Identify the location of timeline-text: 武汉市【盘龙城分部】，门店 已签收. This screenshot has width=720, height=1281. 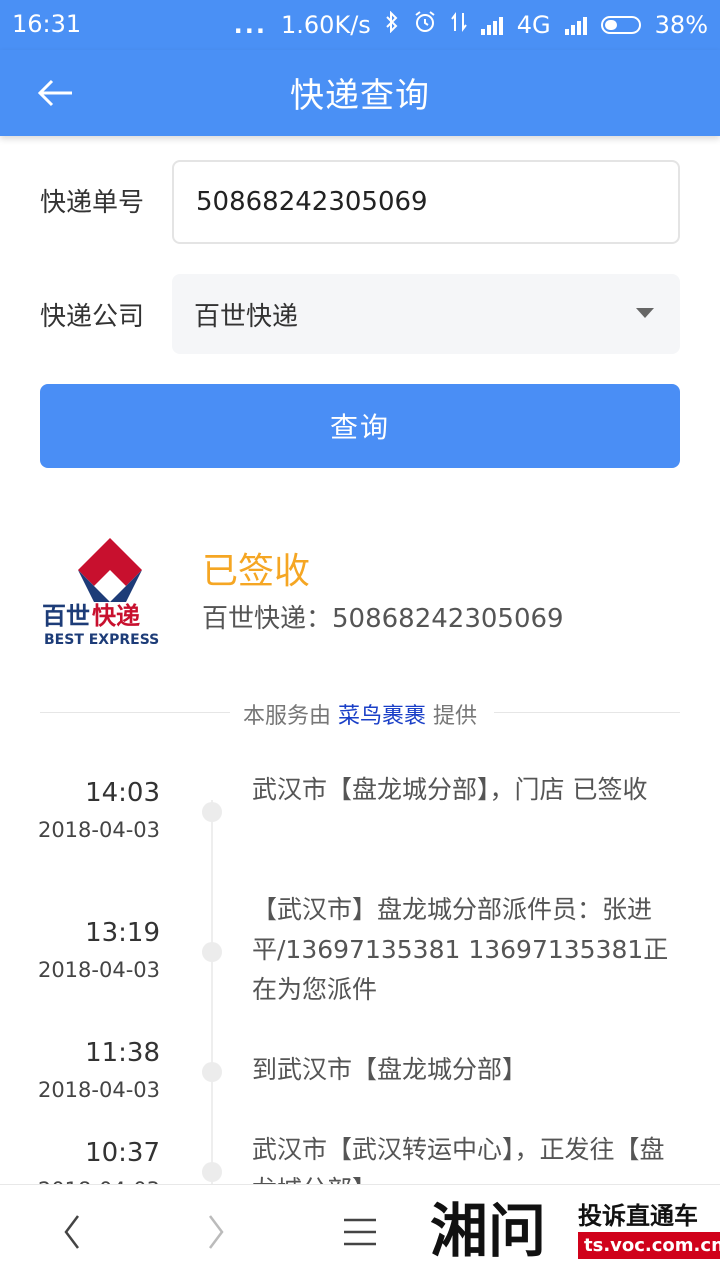
(450, 789).